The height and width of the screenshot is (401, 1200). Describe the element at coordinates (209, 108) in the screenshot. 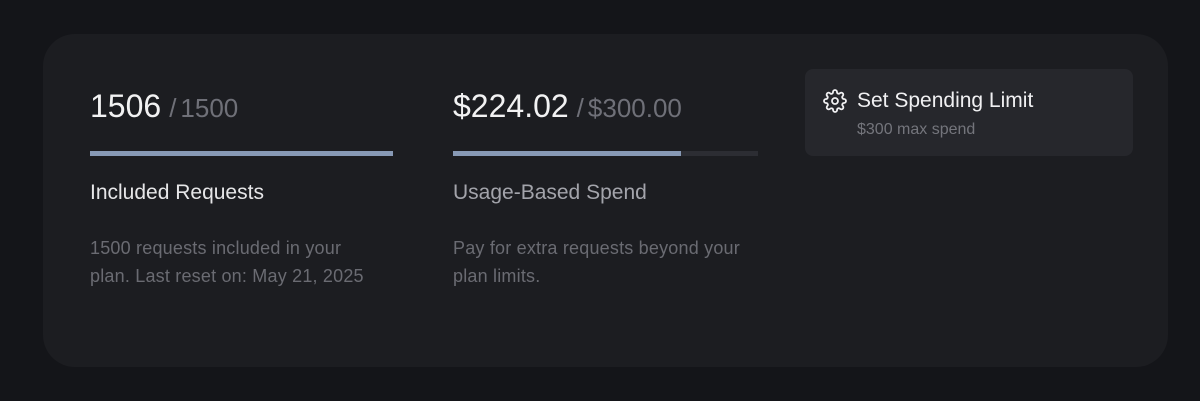

I see `requests-limit: 1500` at that location.